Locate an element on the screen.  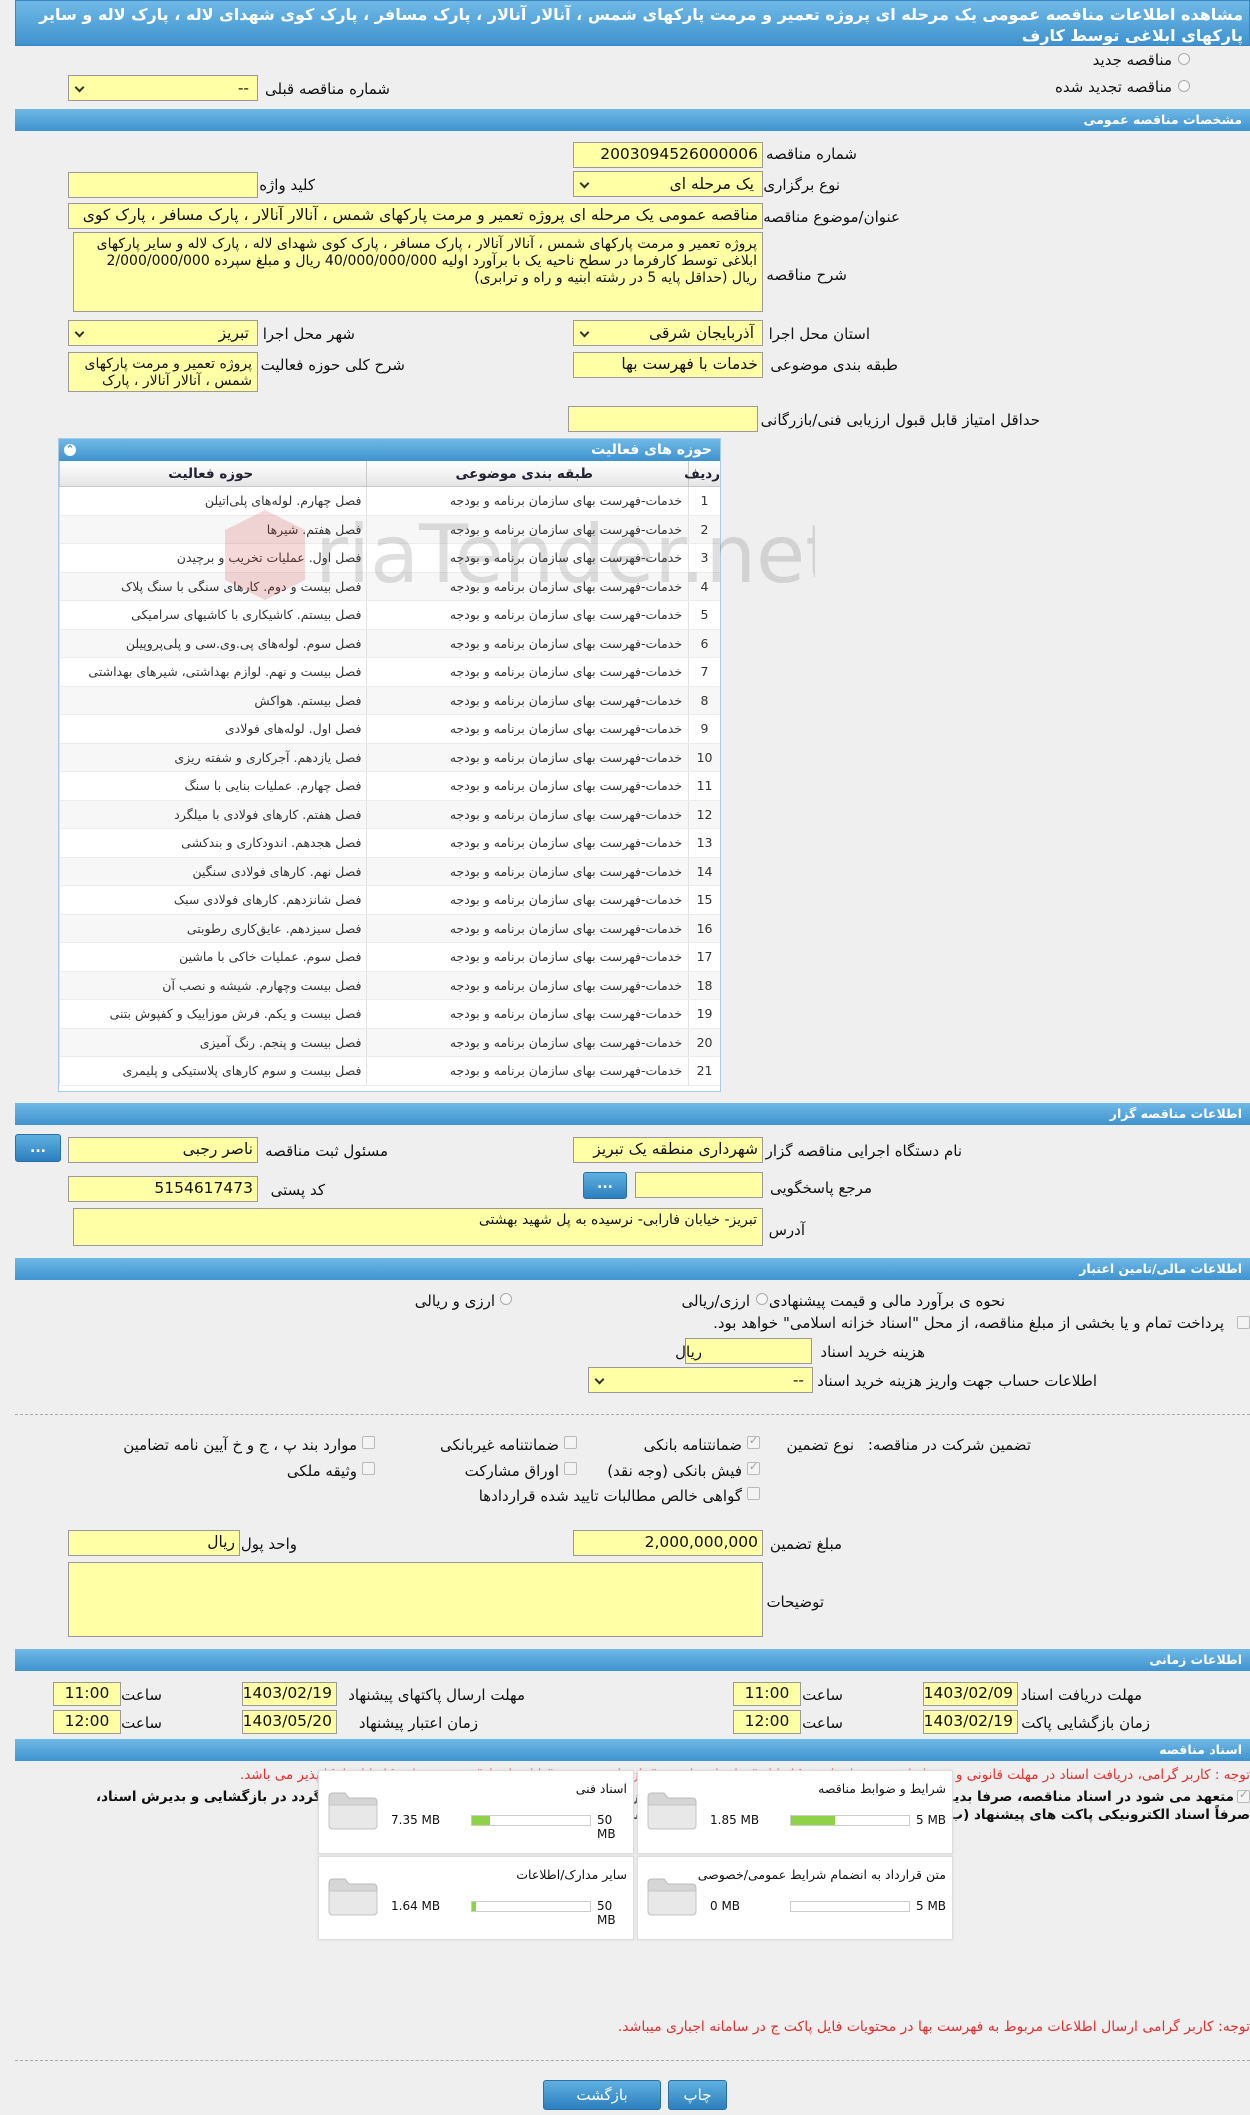
prev-tender-select: -- is located at coordinates (163, 88).